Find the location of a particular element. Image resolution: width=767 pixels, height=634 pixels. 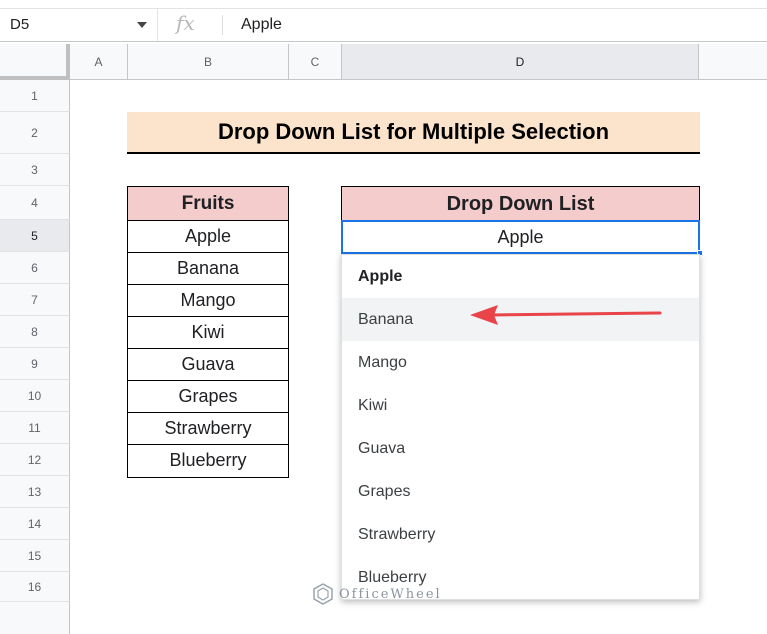

dropdown-option-kiwi: Kiwi is located at coordinates (520, 405).